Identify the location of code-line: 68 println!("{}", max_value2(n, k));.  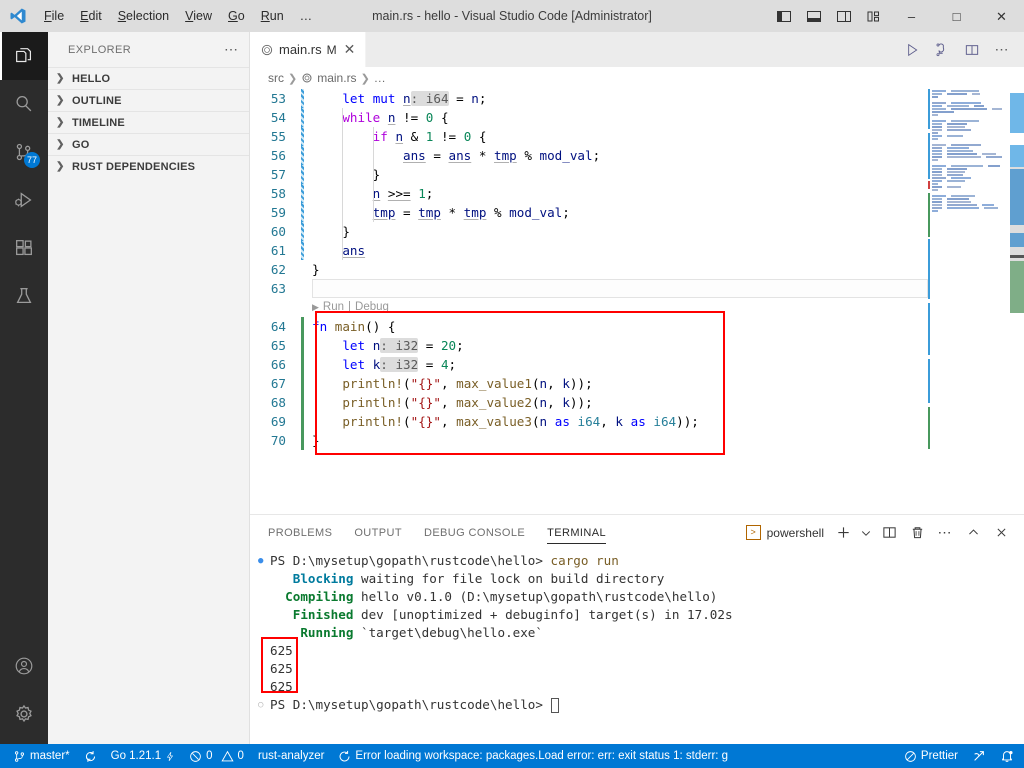
(637, 402).